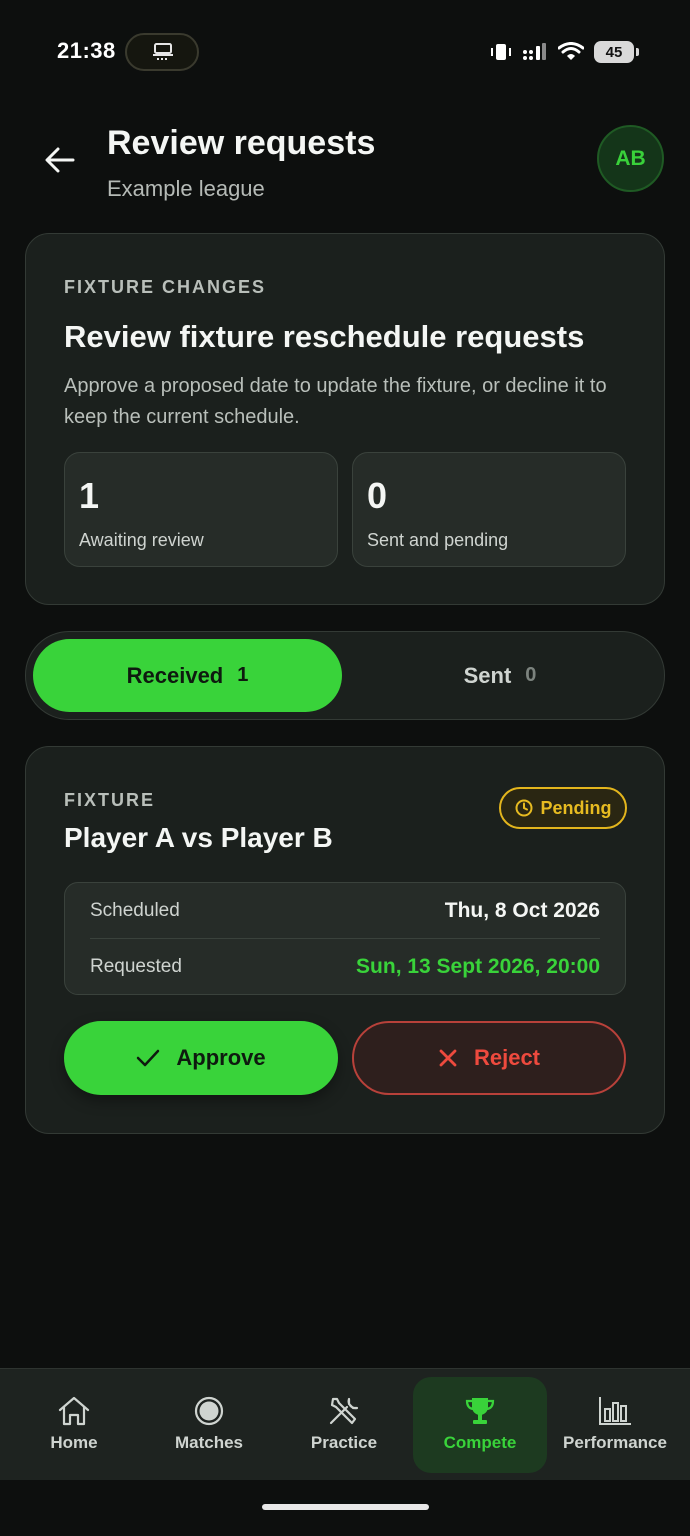  I want to click on nav-item-performance: Performance, so click(615, 1425).